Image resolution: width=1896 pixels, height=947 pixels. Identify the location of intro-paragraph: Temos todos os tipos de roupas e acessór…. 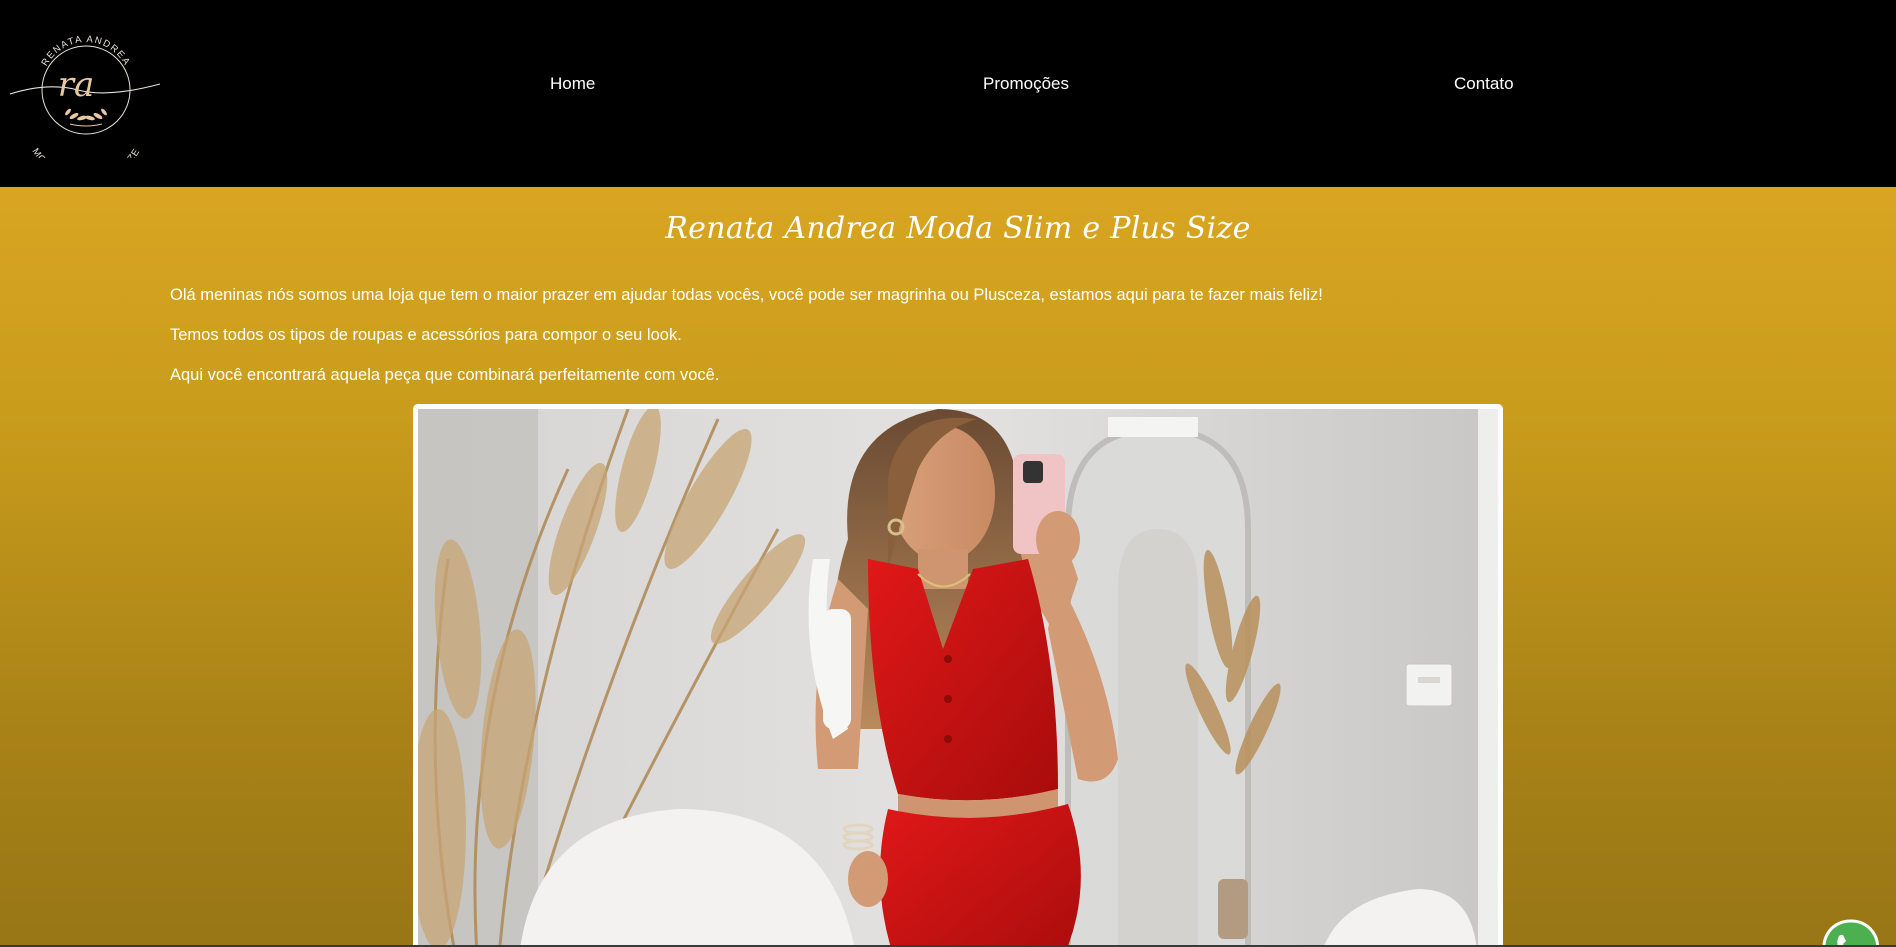
(426, 335).